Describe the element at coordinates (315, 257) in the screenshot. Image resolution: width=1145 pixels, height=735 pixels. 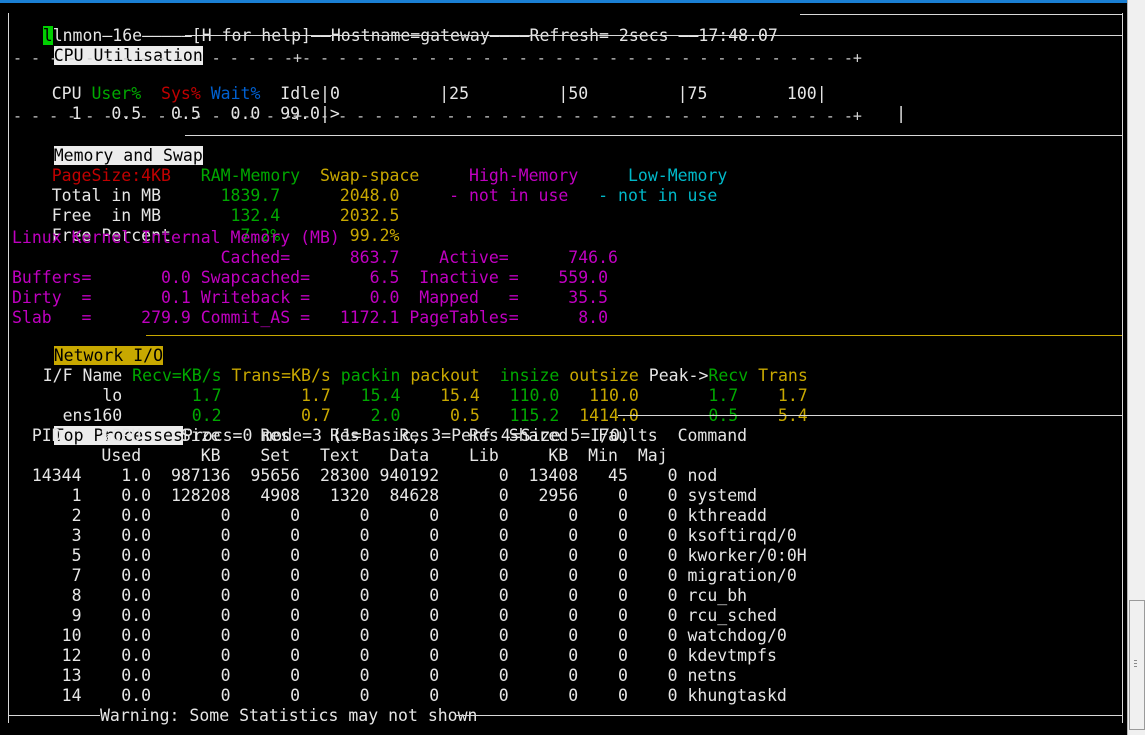
I see `kernel-memory-row-1: Cached= 863.7 Active= 746.6` at that location.